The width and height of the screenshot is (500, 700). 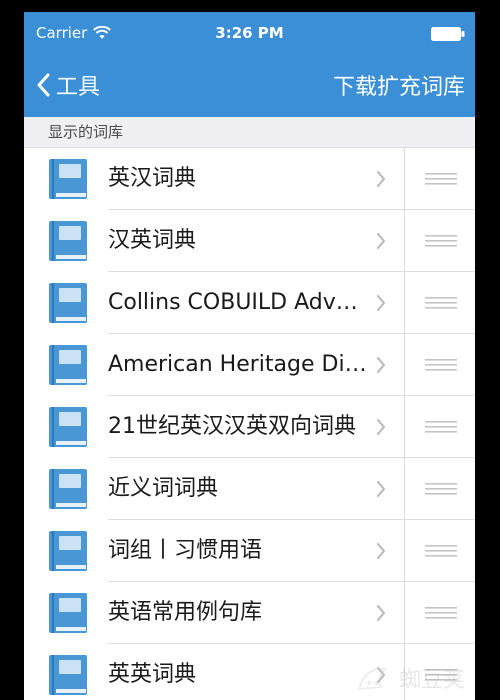 What do you see at coordinates (249, 87) in the screenshot?
I see `navigation-bar: 工具 下载扩充词库` at bounding box center [249, 87].